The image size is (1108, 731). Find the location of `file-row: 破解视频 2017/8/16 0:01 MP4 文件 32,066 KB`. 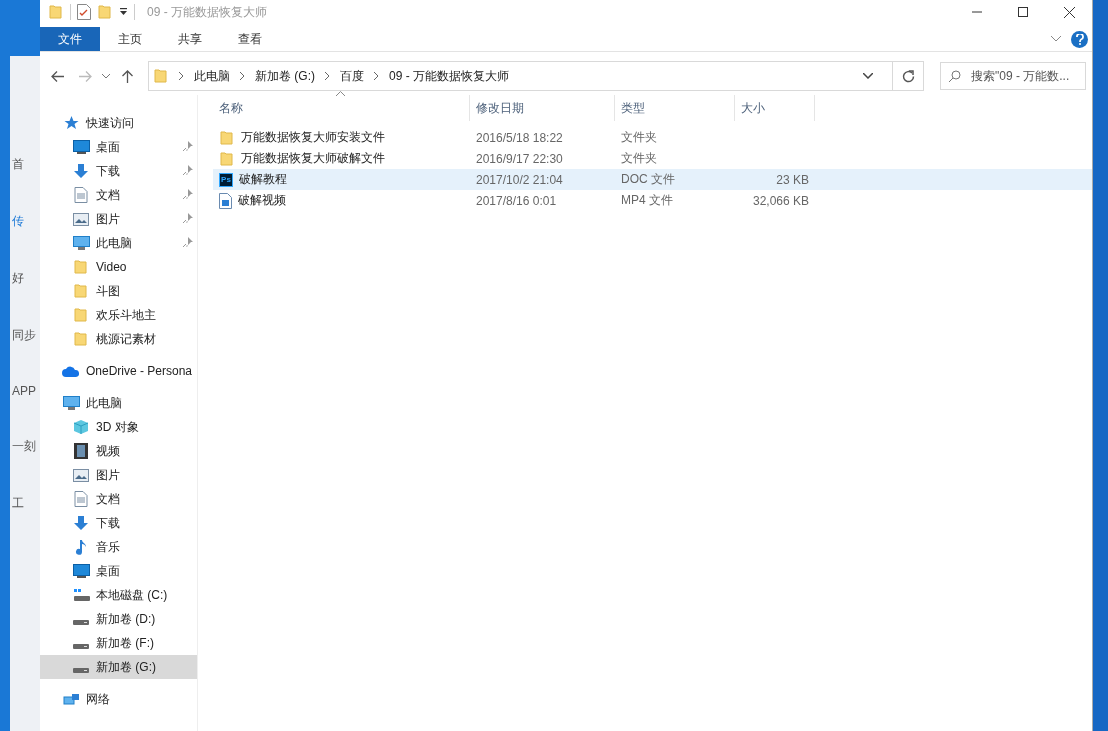

file-row: 破解视频 2017/8/16 0:01 MP4 文件 32,066 KB is located at coordinates (652, 200).